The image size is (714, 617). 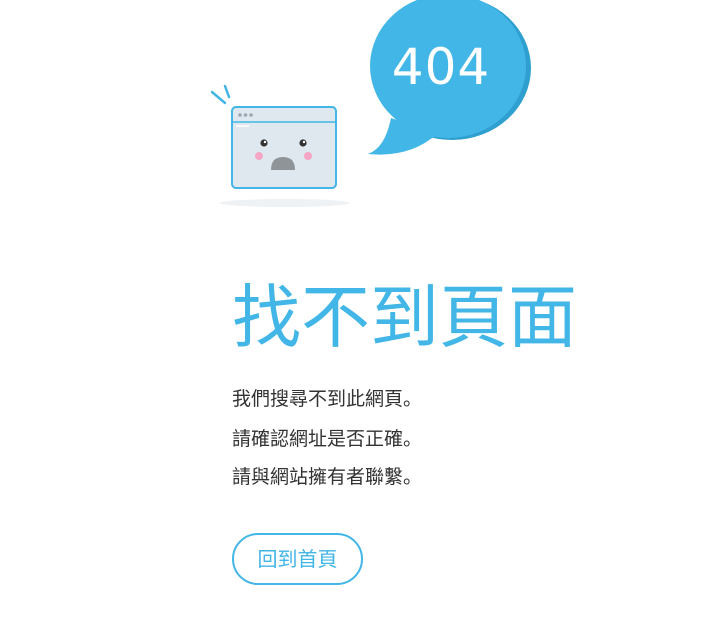 What do you see at coordinates (441, 67) in the screenshot?
I see `error-code: 404` at bounding box center [441, 67].